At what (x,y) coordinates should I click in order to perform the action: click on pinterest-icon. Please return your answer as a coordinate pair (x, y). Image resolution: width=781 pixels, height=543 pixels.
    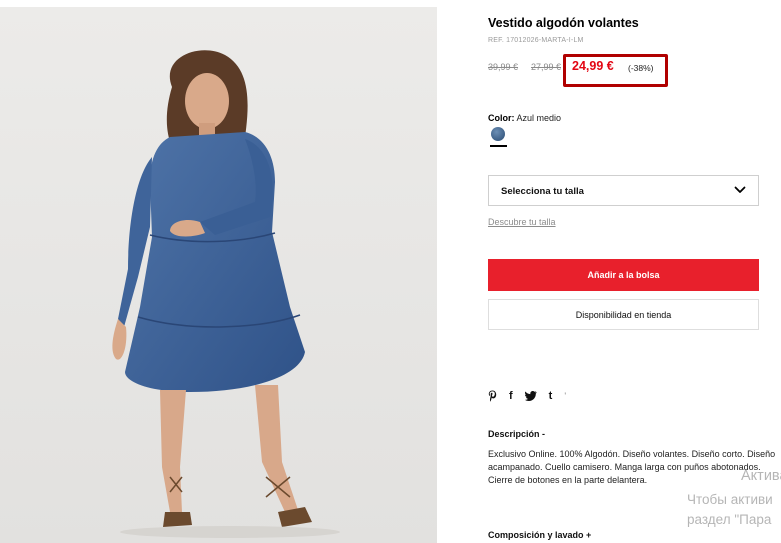
    Looking at the image, I should click on (492, 396).